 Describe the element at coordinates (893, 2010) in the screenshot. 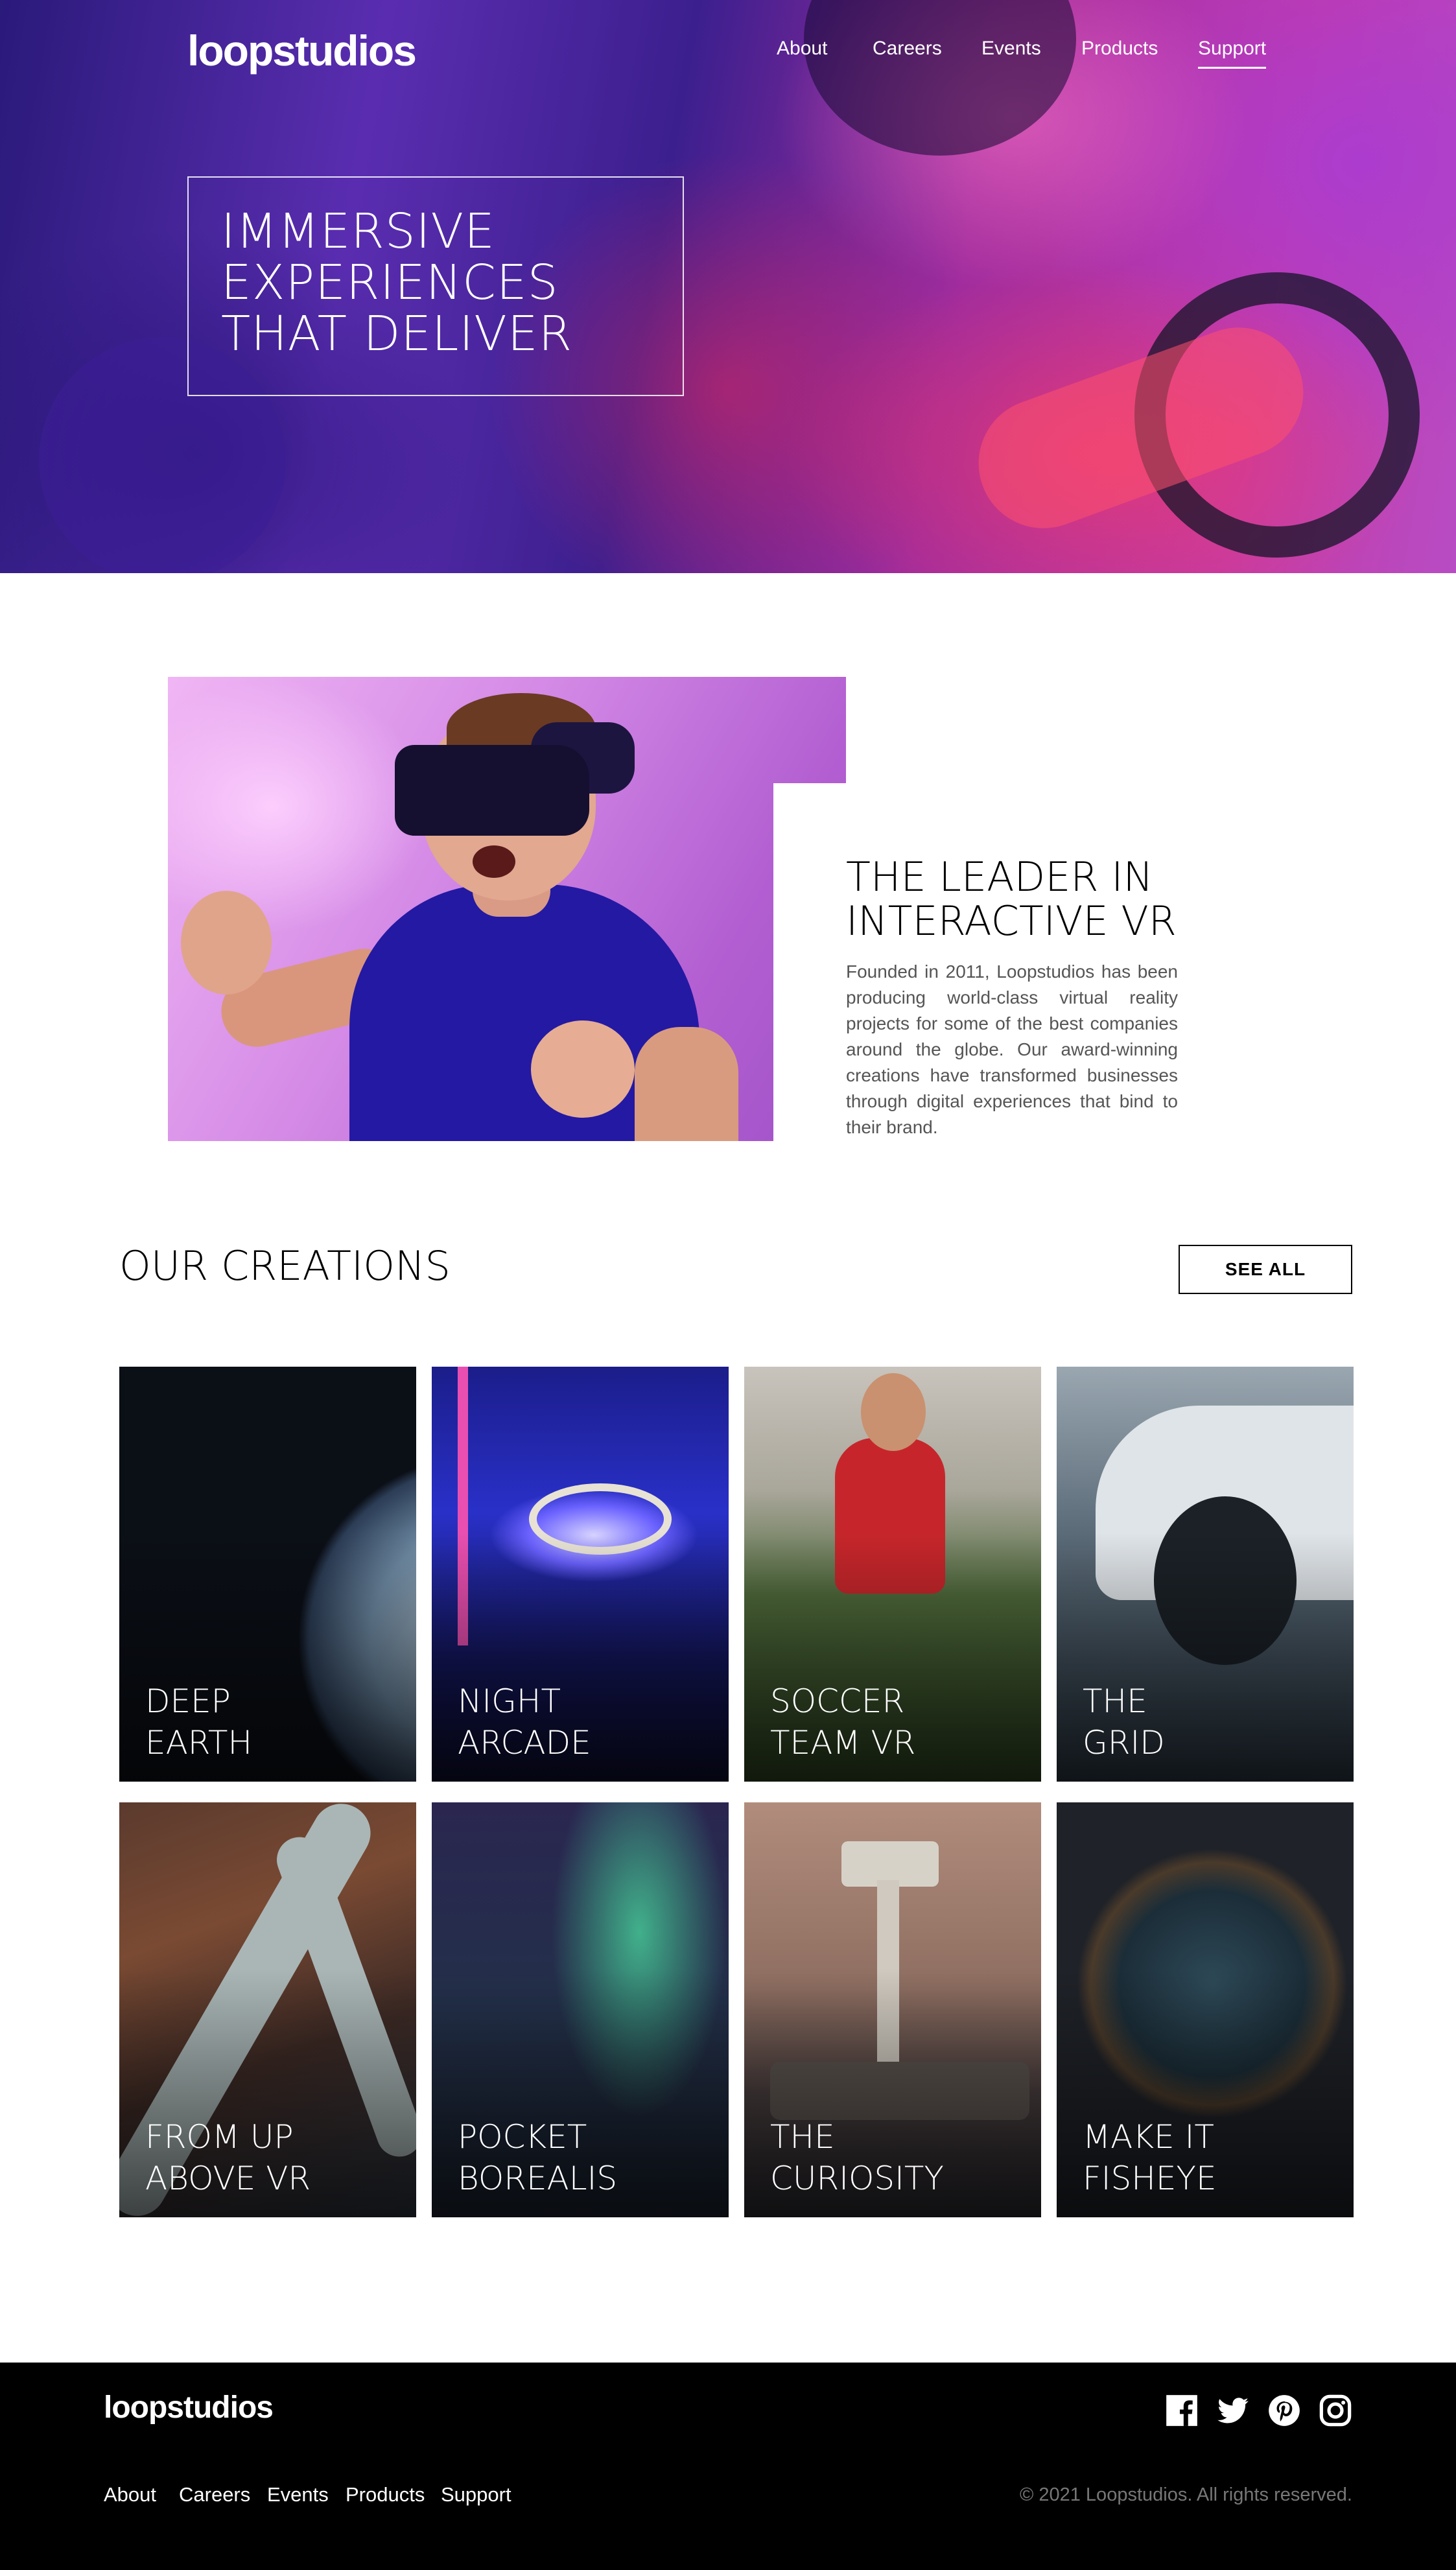

I see `creation-card-the-curiosity: THE CURIOSITY` at that location.